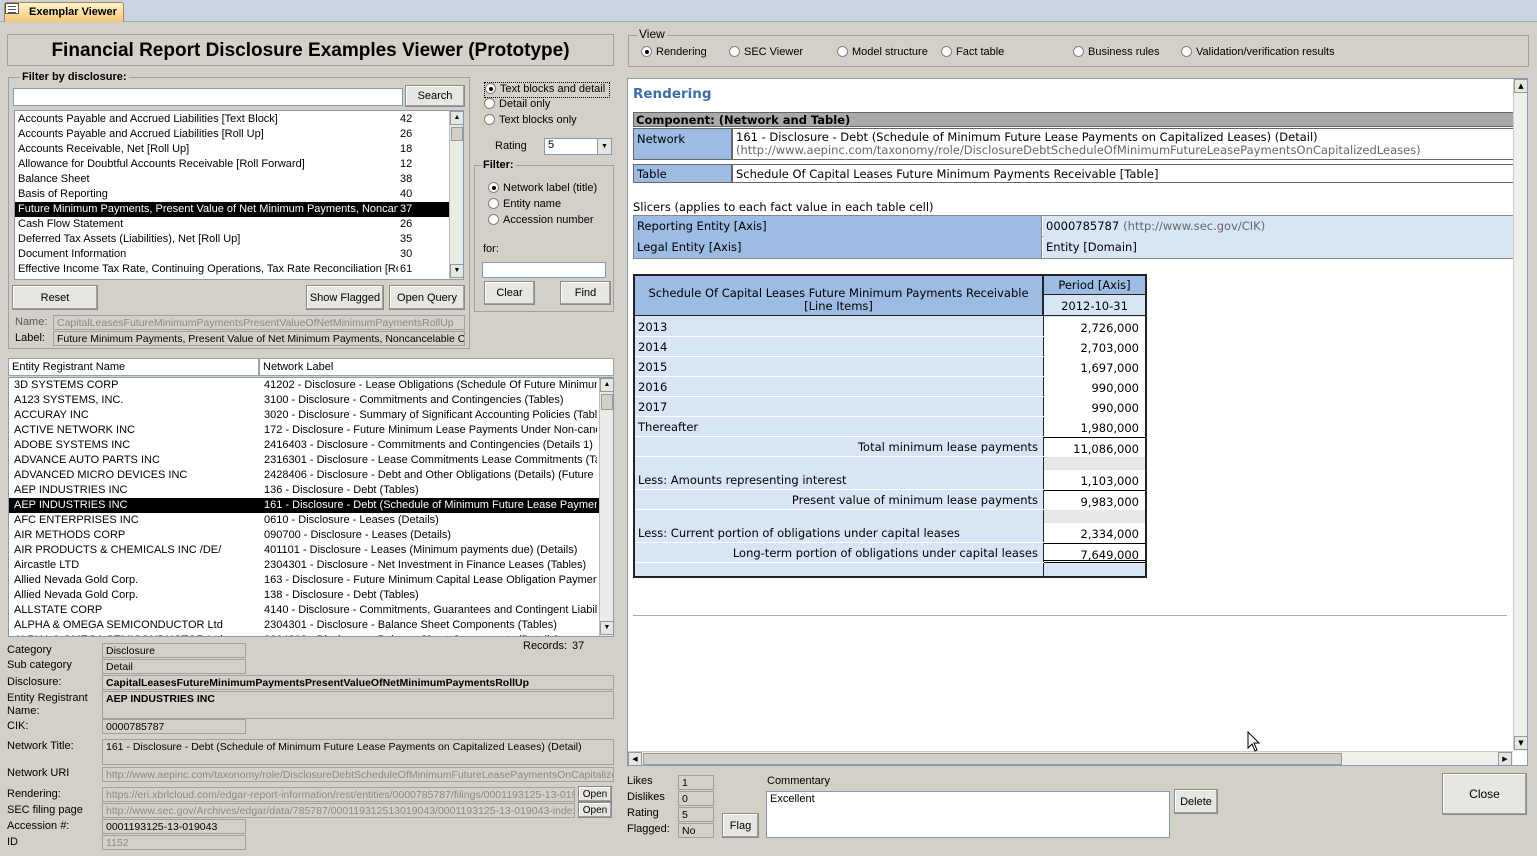  I want to click on scroll-right-icon: ▶, so click(1505, 758).